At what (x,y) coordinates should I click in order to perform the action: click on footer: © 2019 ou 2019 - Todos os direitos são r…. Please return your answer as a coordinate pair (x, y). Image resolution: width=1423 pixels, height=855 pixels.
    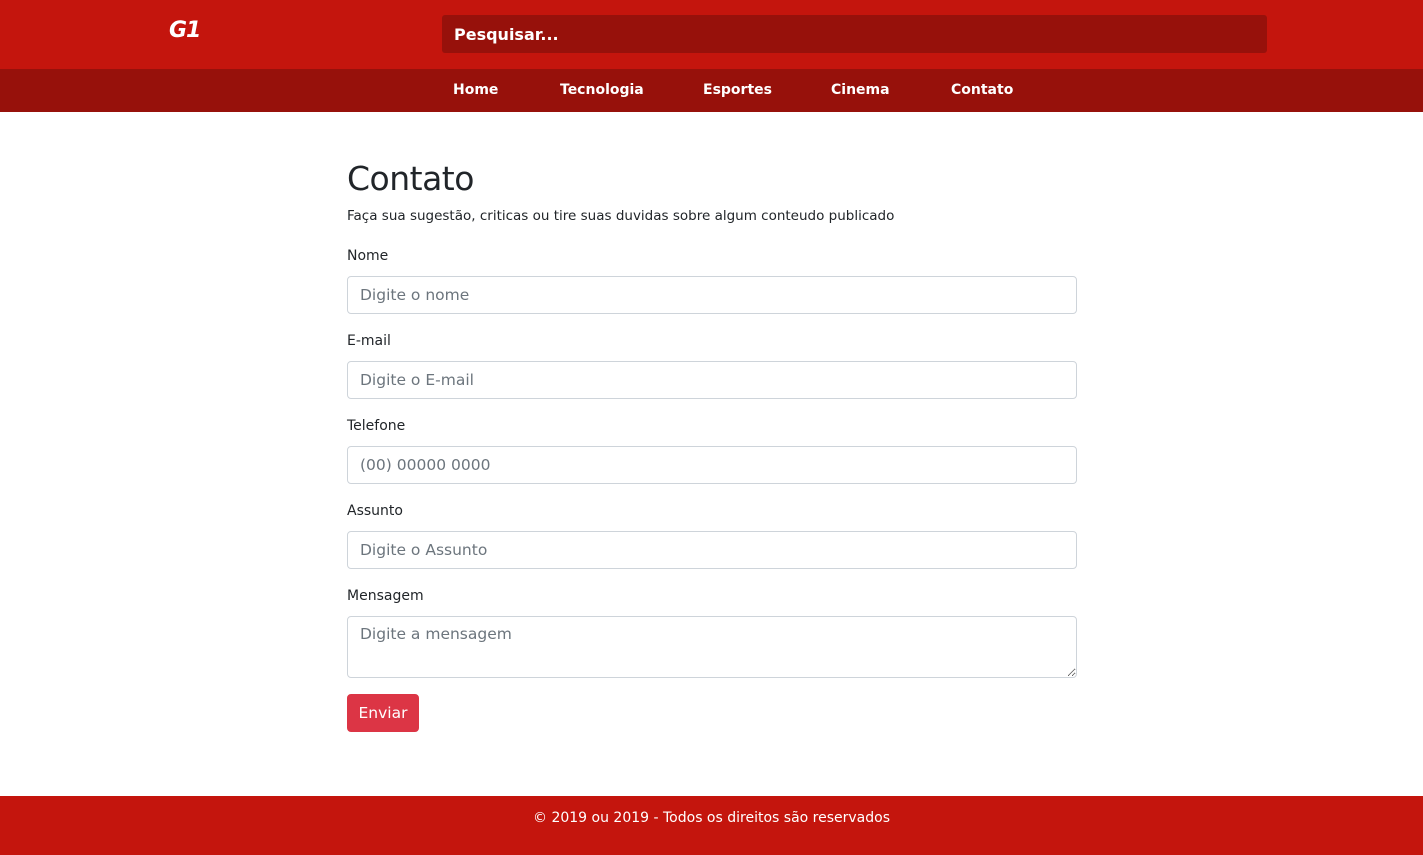
    Looking at the image, I should click on (711, 825).